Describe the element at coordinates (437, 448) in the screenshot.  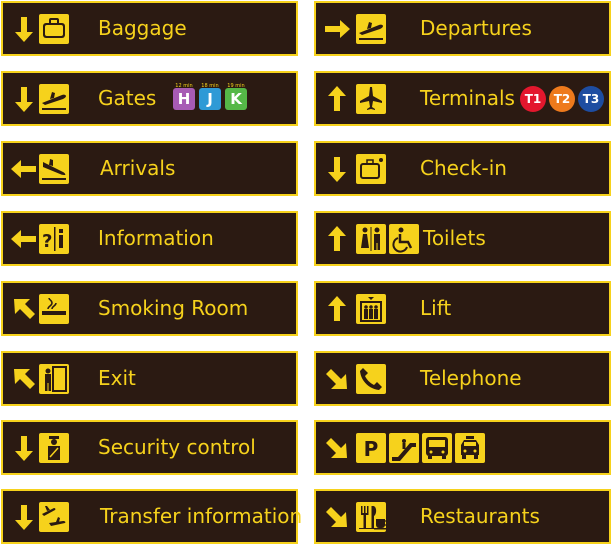
I see `bus-icon` at that location.